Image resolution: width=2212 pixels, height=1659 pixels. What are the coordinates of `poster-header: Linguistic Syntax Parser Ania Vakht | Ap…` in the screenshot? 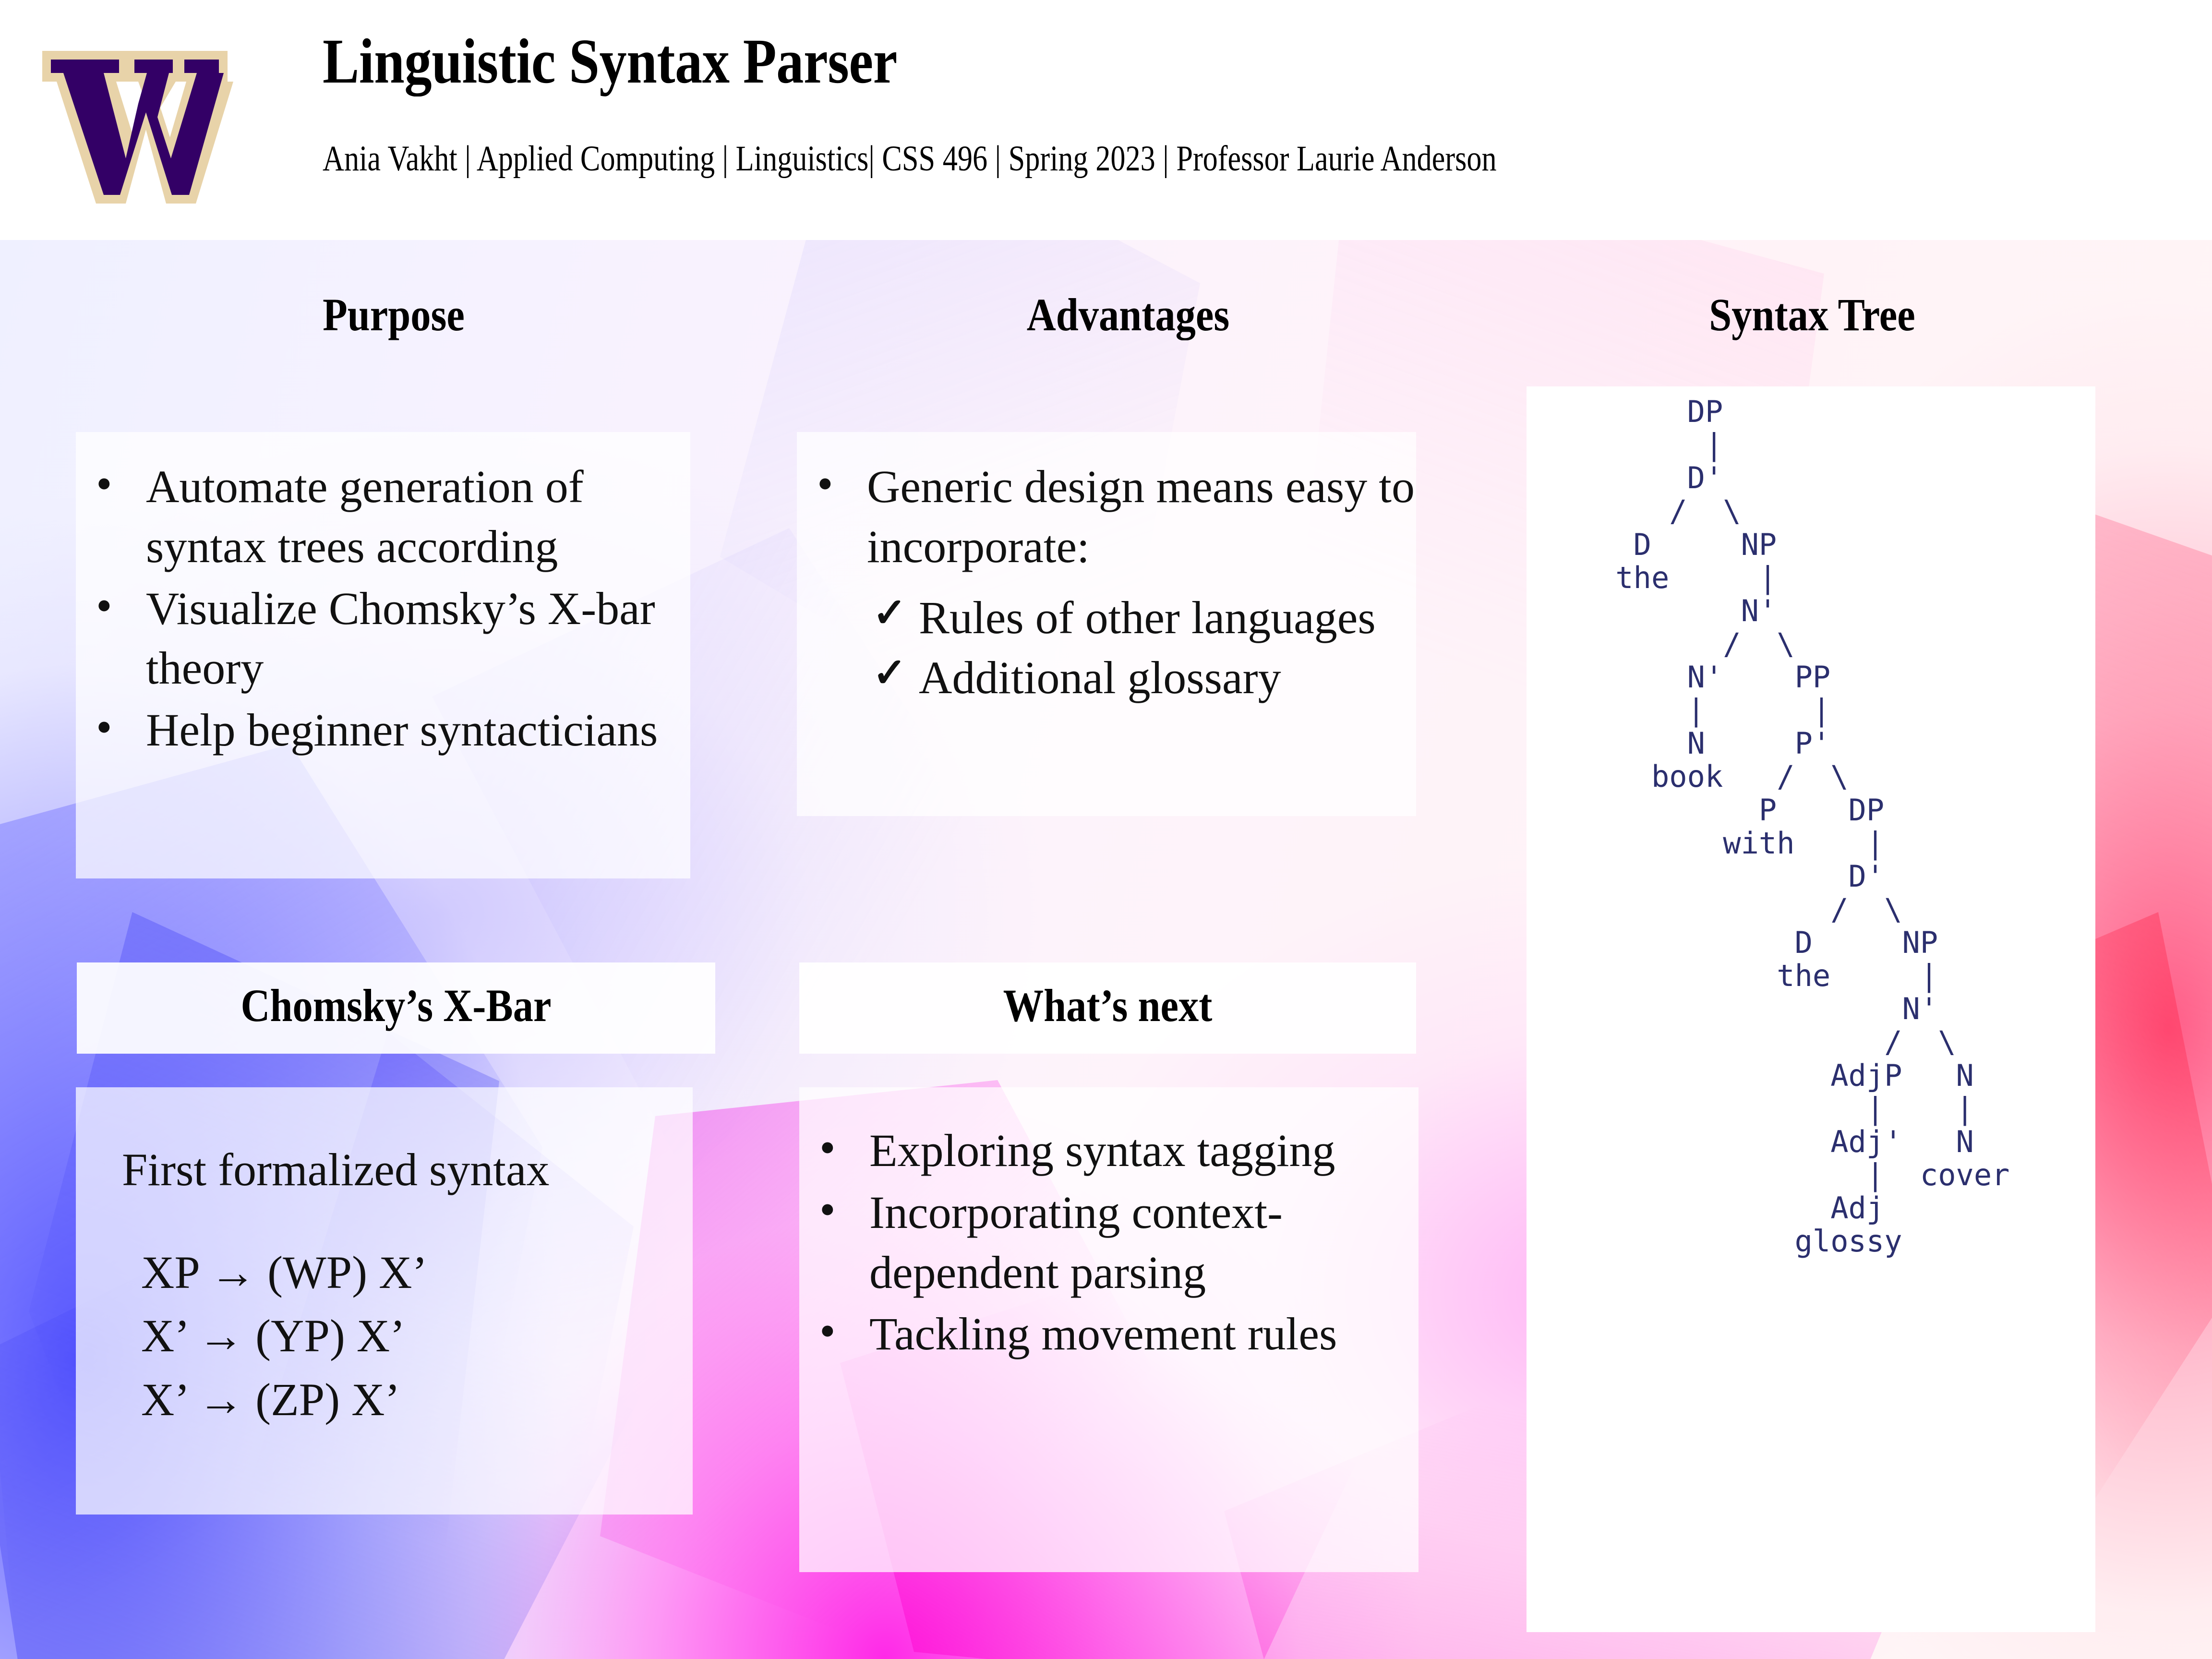 It's located at (1106, 120).